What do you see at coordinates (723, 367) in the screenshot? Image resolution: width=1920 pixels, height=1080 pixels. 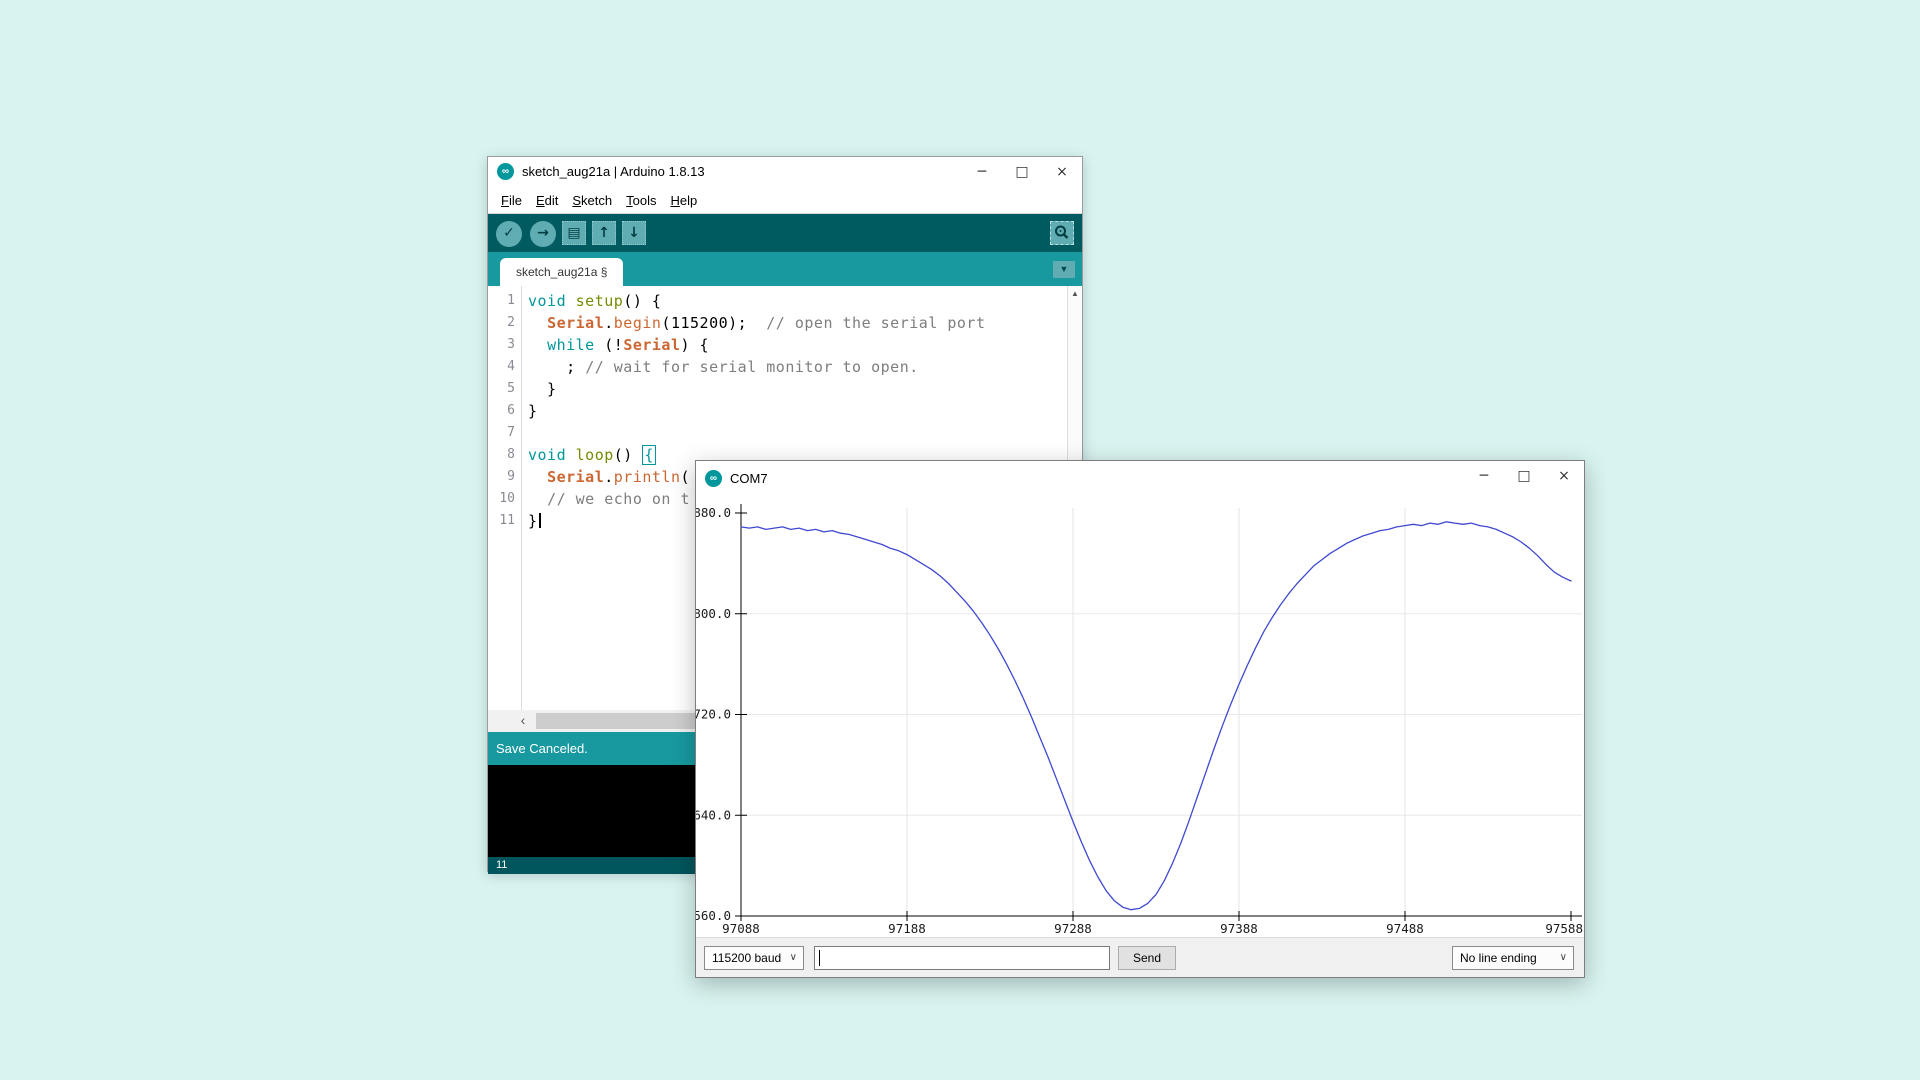 I see `code-line: ; // wait for serial monitor to open.` at bounding box center [723, 367].